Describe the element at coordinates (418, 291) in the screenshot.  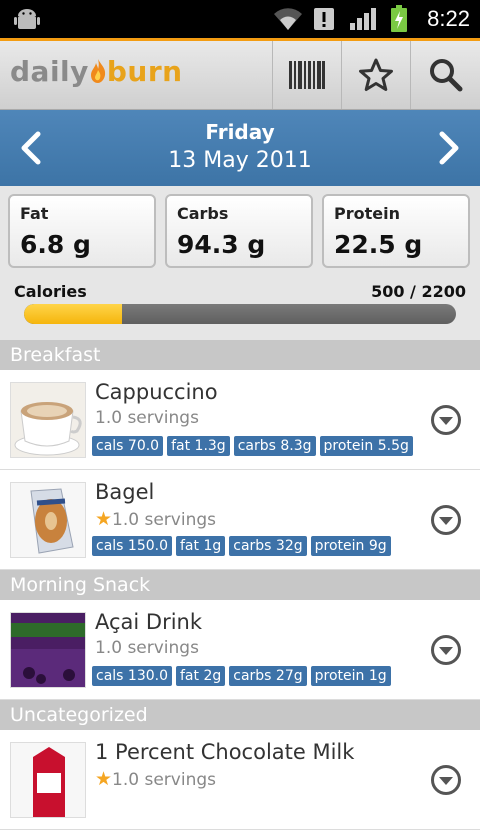
I see `calories-value: 500 / 2200` at that location.